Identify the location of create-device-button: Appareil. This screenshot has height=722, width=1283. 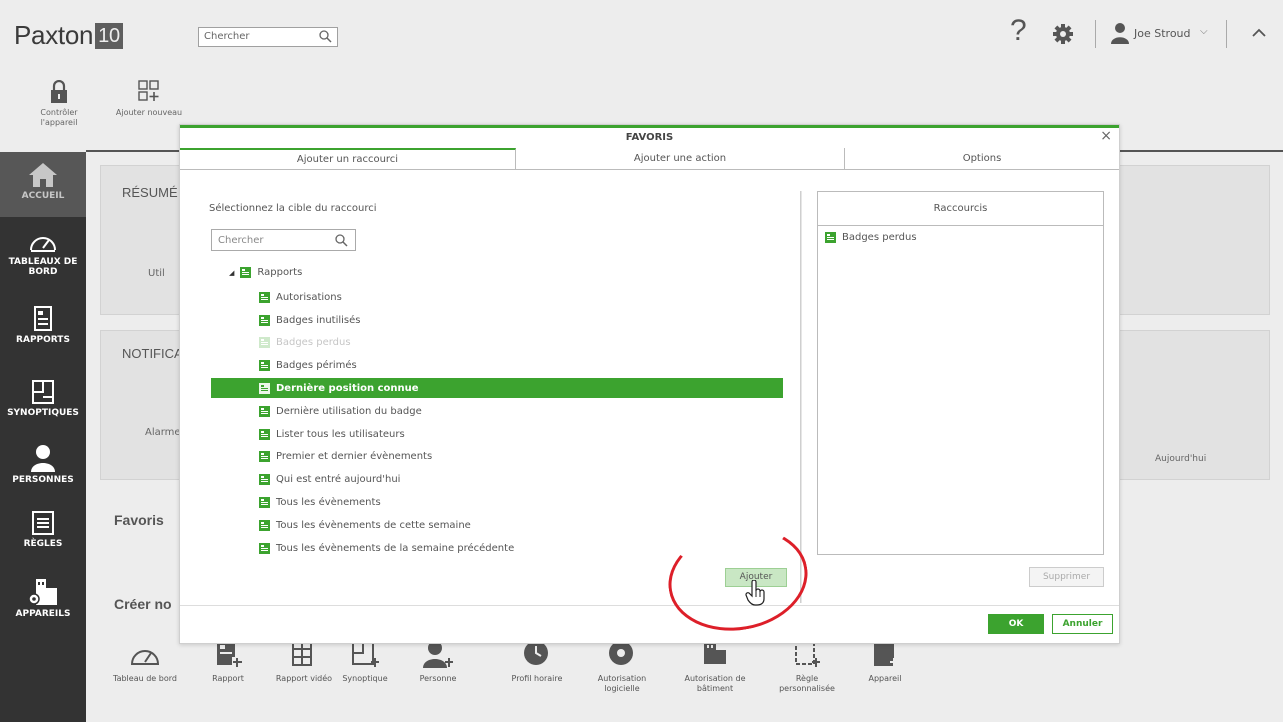
(885, 662).